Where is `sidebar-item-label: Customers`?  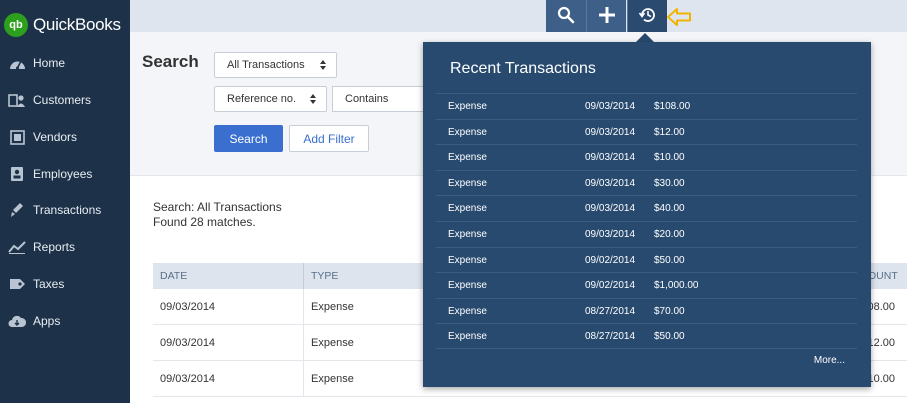 sidebar-item-label: Customers is located at coordinates (62, 100).